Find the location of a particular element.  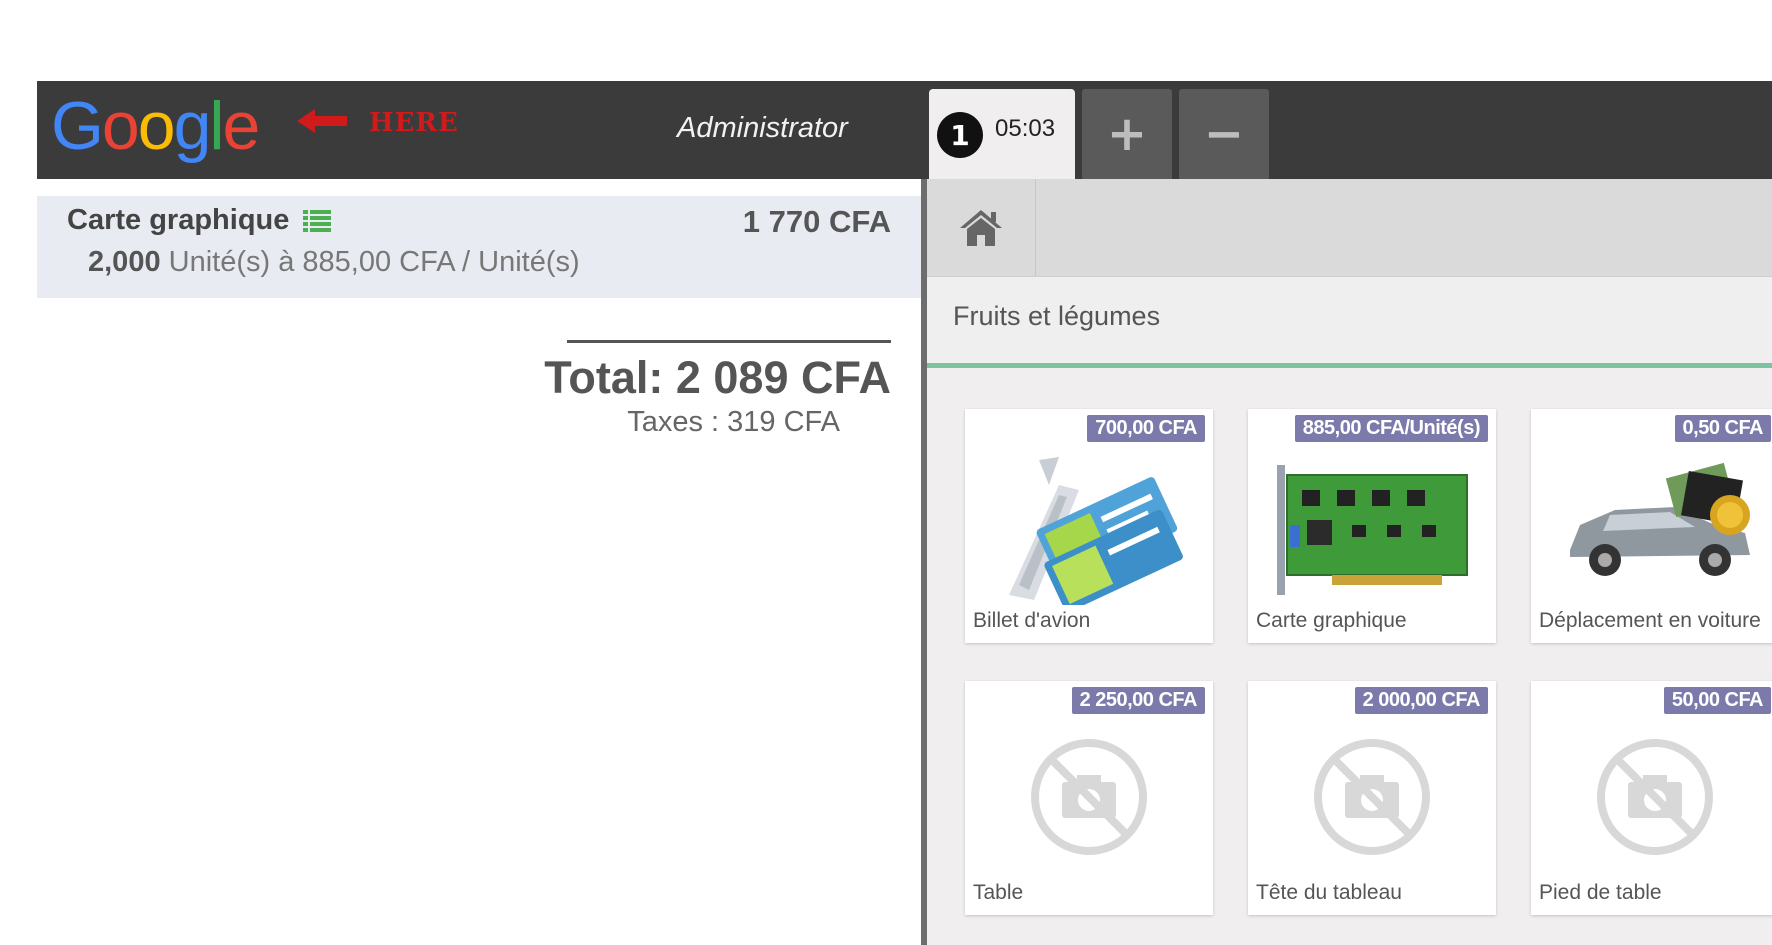

product-card: 2 250,00 CFA Table is located at coordinates (1089, 798).